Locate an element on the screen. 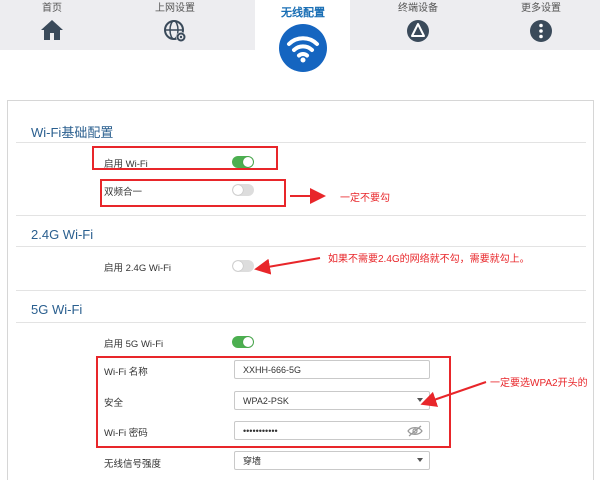  arrow-security is located at coordinates (453, 394).